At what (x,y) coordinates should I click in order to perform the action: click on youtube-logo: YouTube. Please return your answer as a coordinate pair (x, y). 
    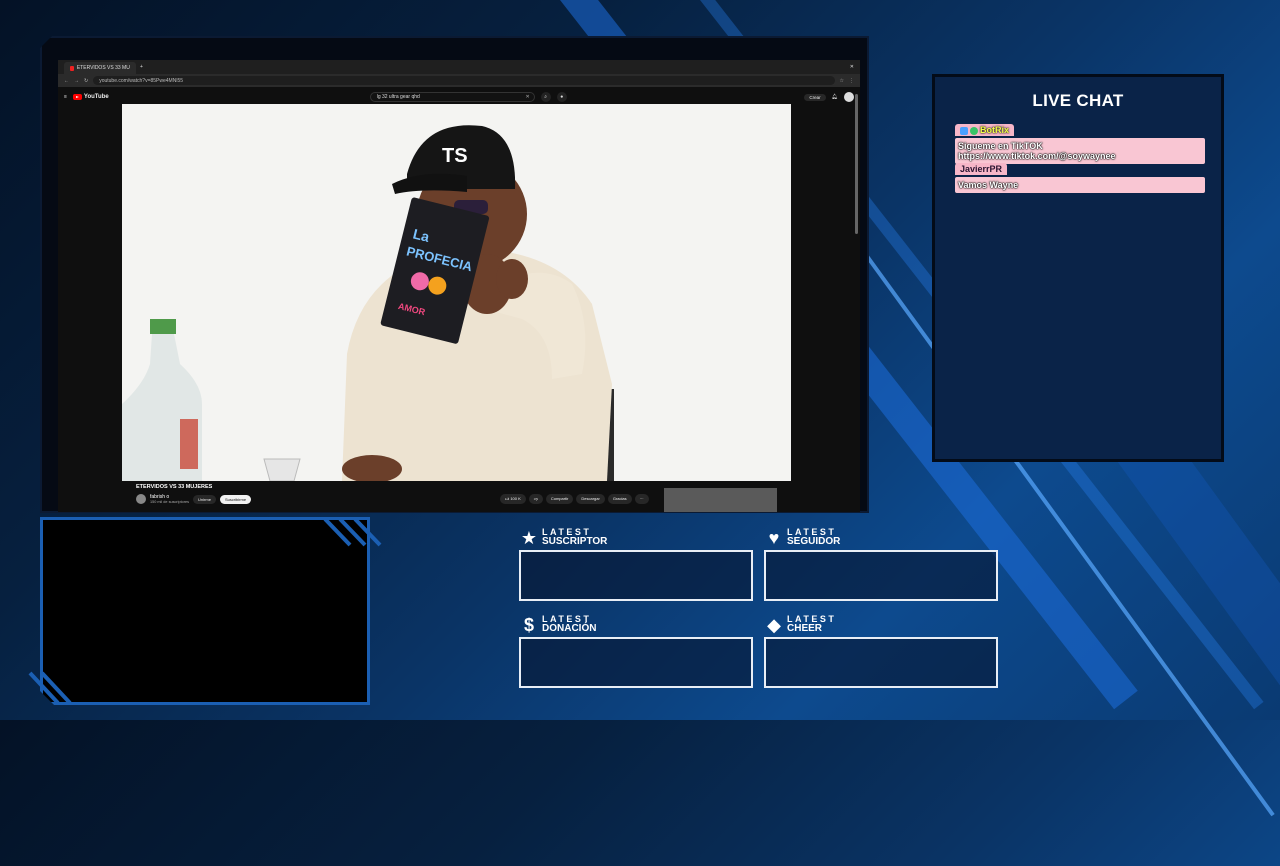
    Looking at the image, I should click on (90, 97).